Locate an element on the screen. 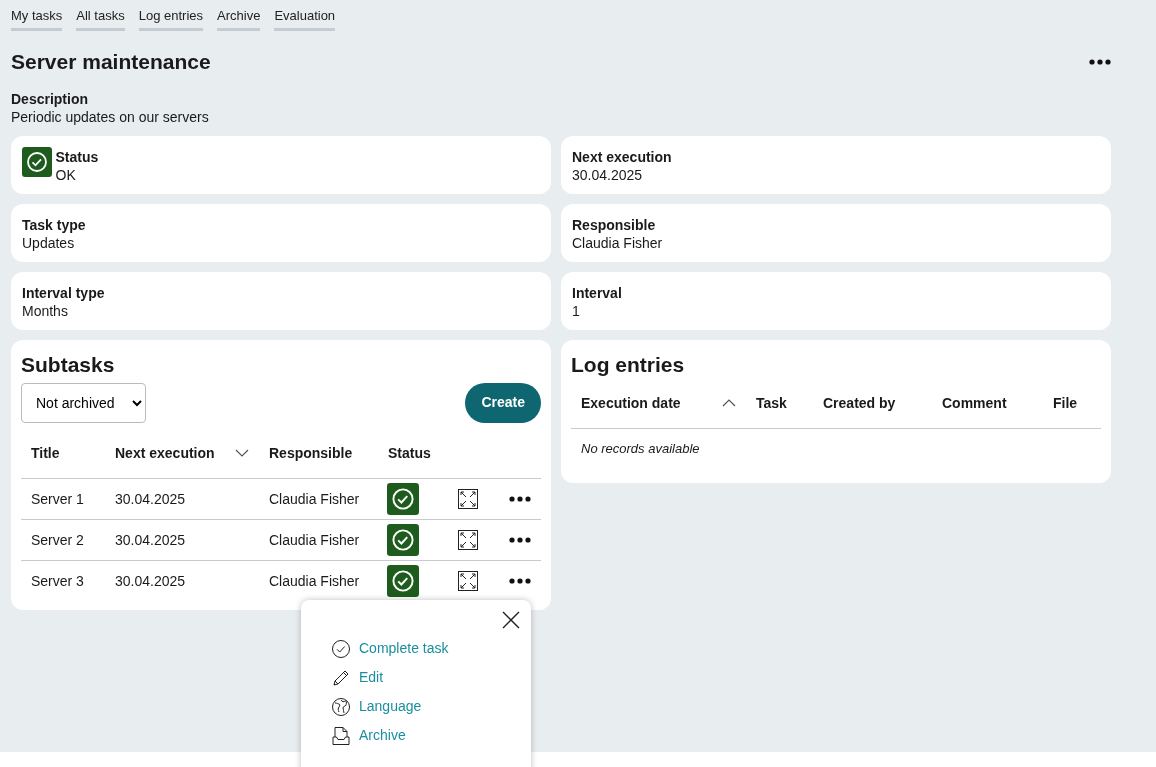  field-value: Updates is located at coordinates (49, 242).